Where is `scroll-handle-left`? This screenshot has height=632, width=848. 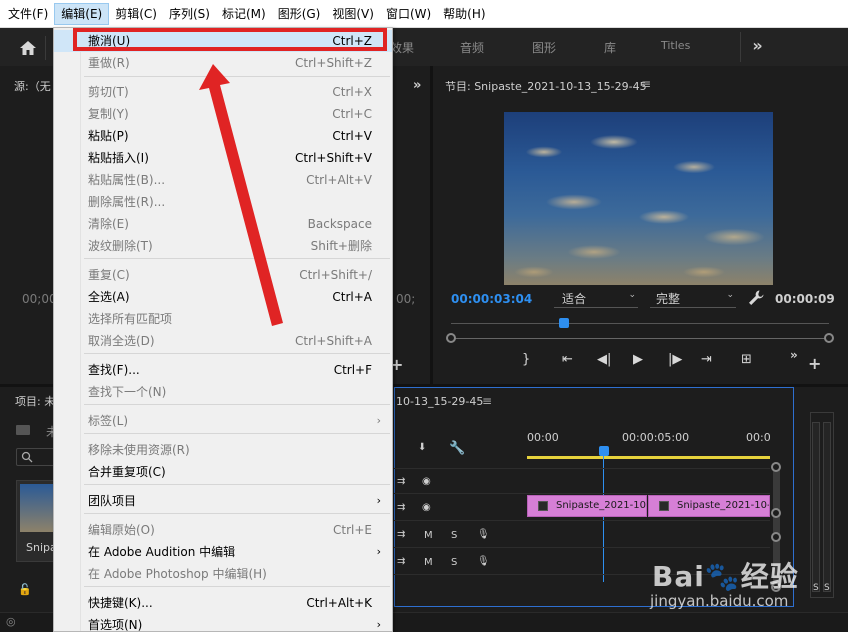 scroll-handle-left is located at coordinates (451, 338).